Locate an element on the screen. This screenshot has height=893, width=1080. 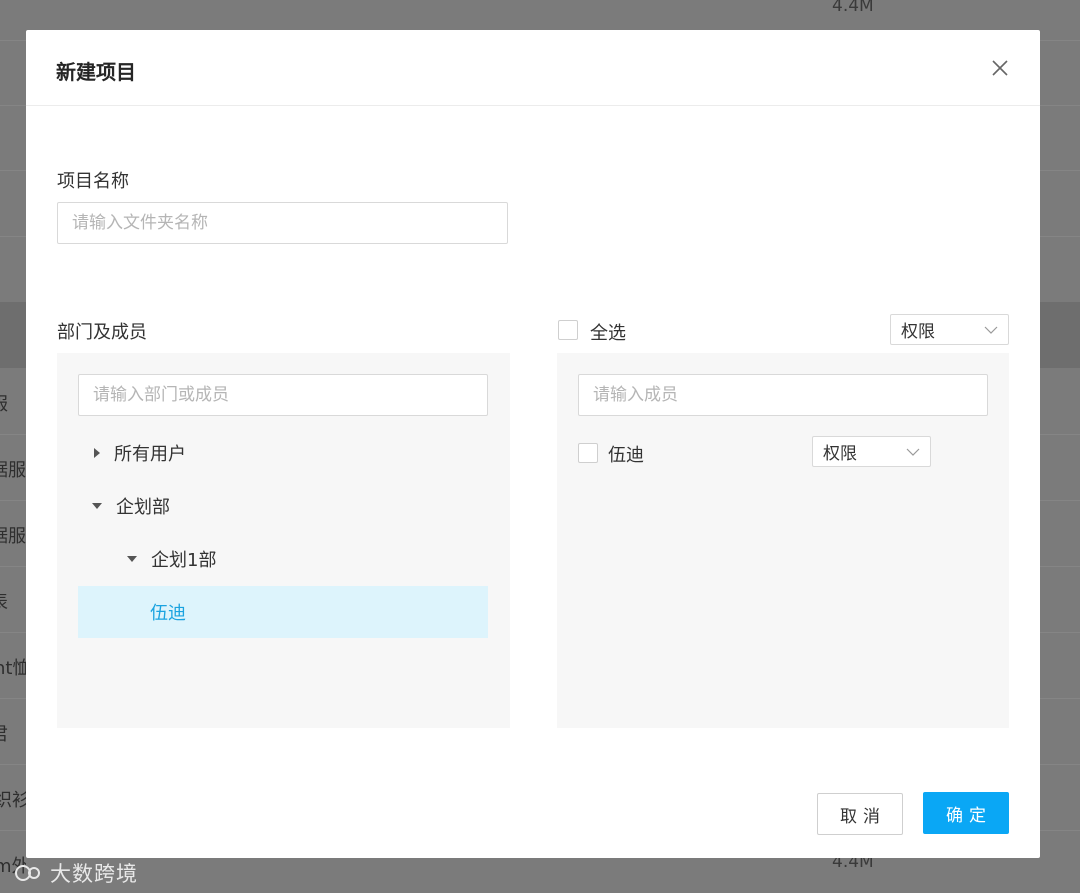
confirm-button: 确定 is located at coordinates (966, 813).